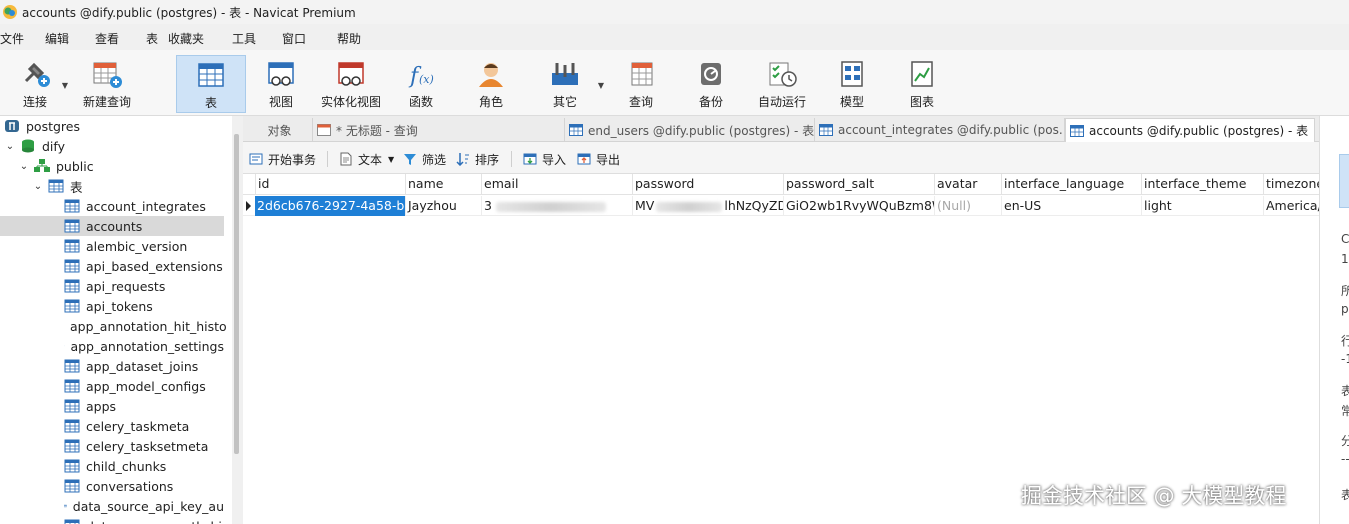 This screenshot has height=524, width=1349. Describe the element at coordinates (236, 294) in the screenshot. I see `scrollbar-thumb` at that location.